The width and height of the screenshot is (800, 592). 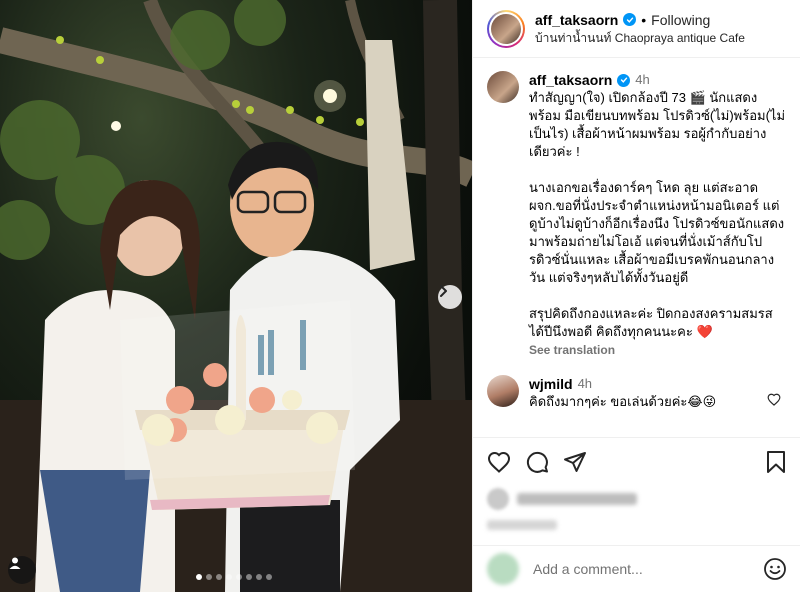 What do you see at coordinates (640, 20) in the screenshot?
I see `header-title-row: aff_taksaorn • Following` at bounding box center [640, 20].